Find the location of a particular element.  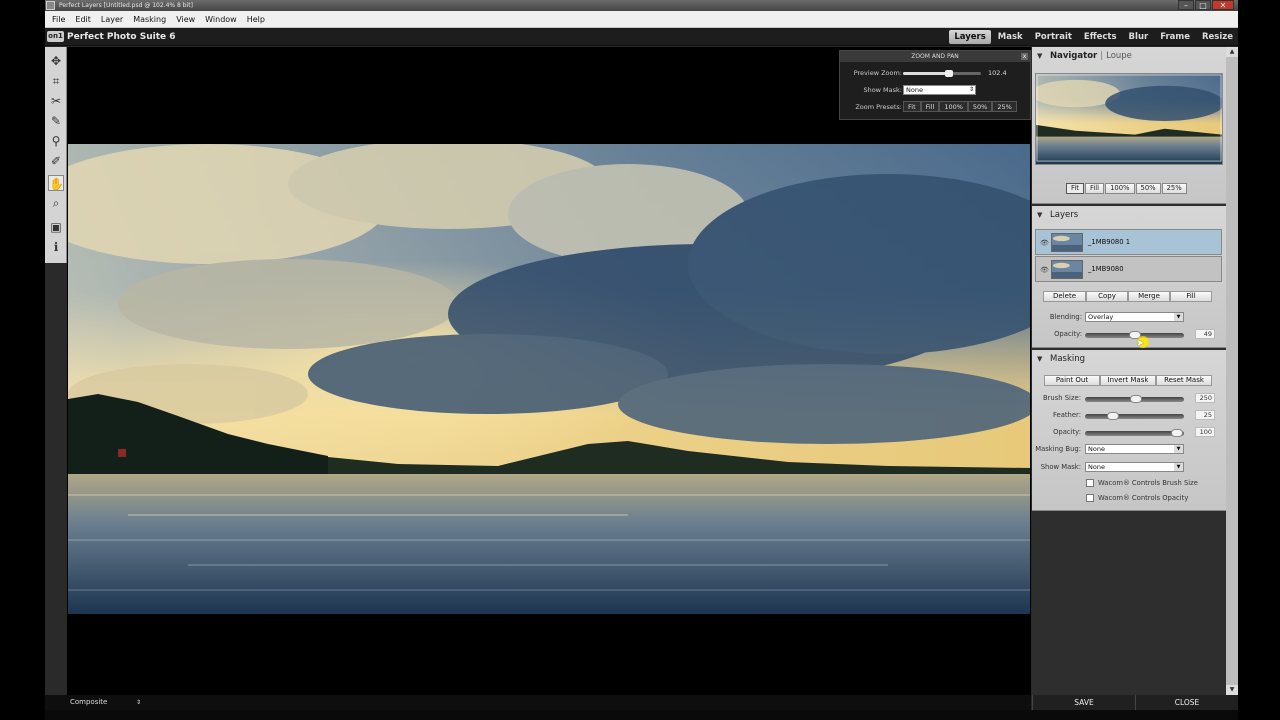

menu-bar: File Edit Layer Masking View Window Help is located at coordinates (641, 19).